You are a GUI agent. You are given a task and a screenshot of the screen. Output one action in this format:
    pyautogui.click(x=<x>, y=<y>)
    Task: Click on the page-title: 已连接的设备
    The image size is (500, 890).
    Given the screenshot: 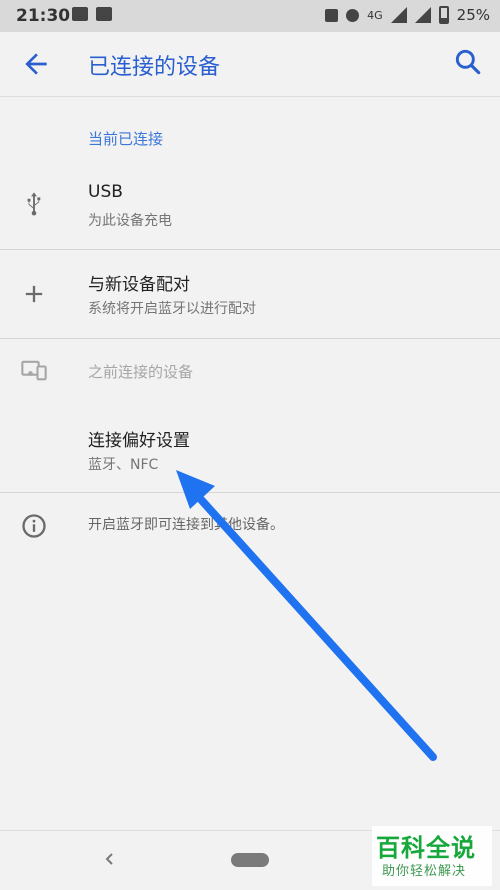 What is the action you would take?
    pyautogui.click(x=154, y=67)
    